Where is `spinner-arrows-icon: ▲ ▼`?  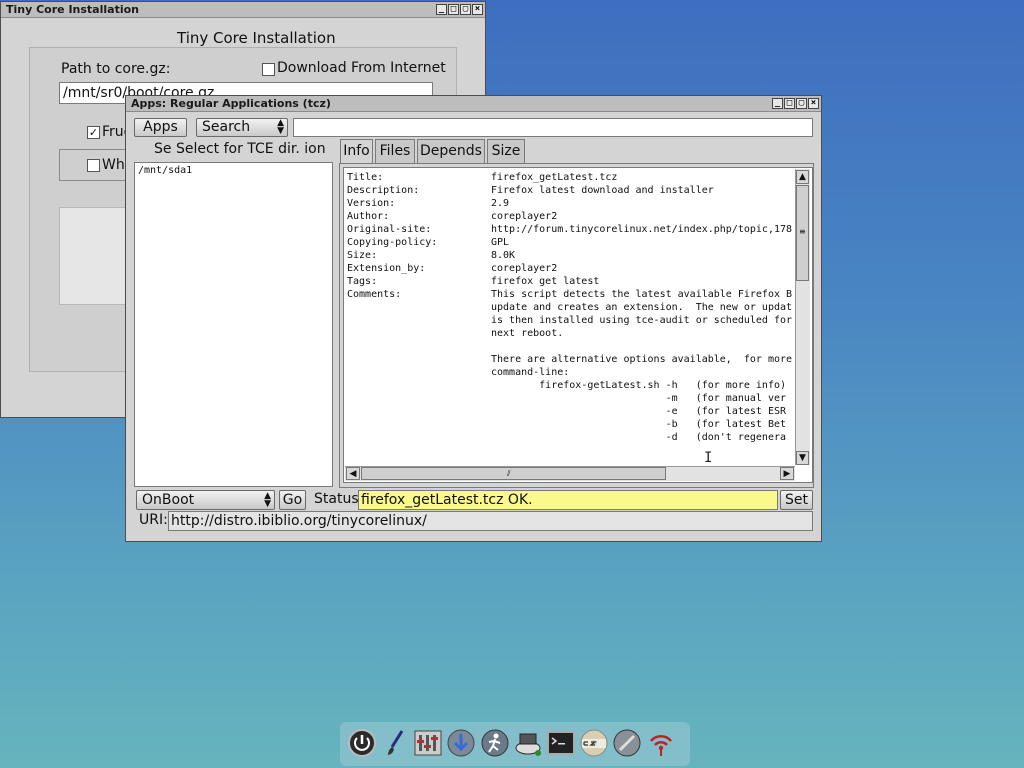
spinner-arrows-icon: ▲ ▼ is located at coordinates (280, 127).